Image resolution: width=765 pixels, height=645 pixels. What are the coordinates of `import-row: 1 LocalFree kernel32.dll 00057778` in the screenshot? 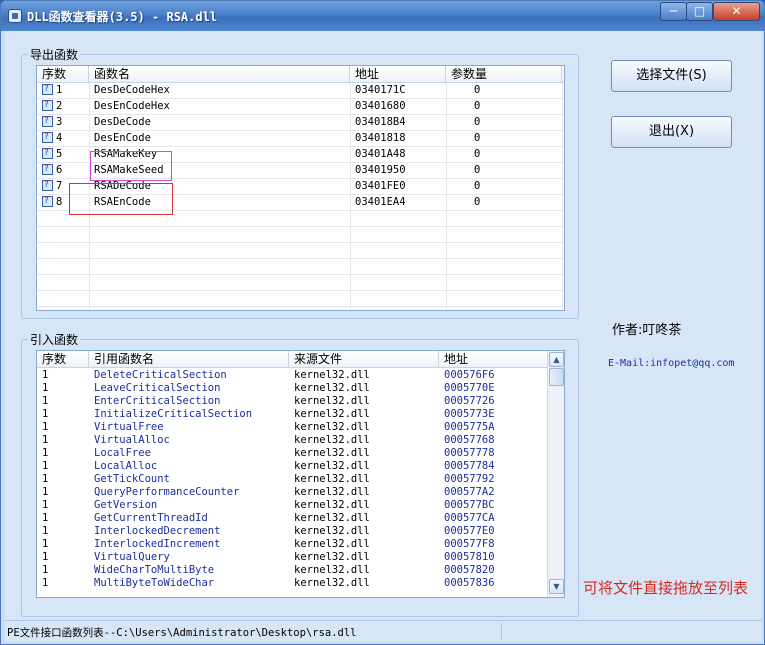 It's located at (292, 453).